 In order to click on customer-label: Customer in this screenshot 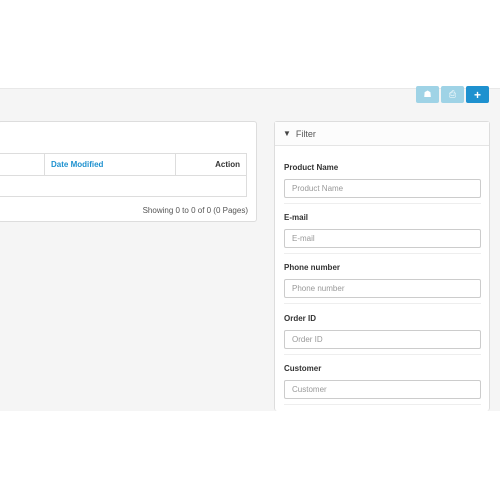, I will do `click(303, 368)`.